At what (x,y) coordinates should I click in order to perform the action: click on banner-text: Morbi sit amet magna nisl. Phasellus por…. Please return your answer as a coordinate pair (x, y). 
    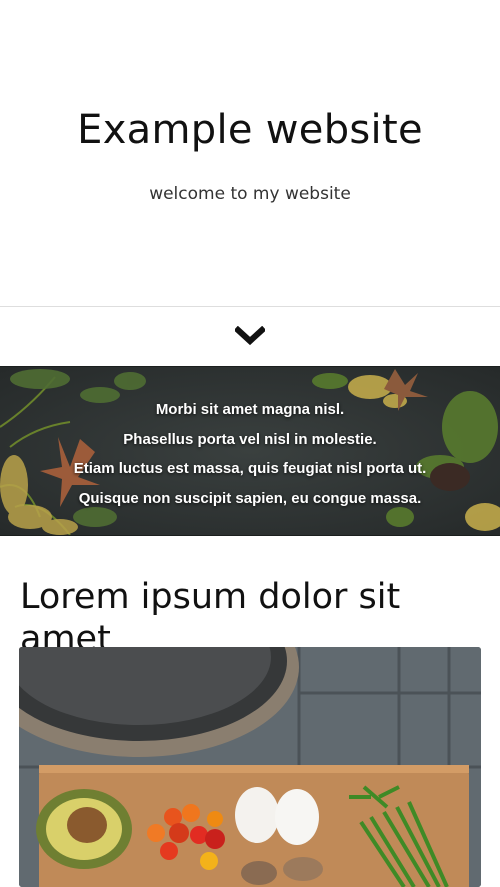
    Looking at the image, I should click on (250, 454).